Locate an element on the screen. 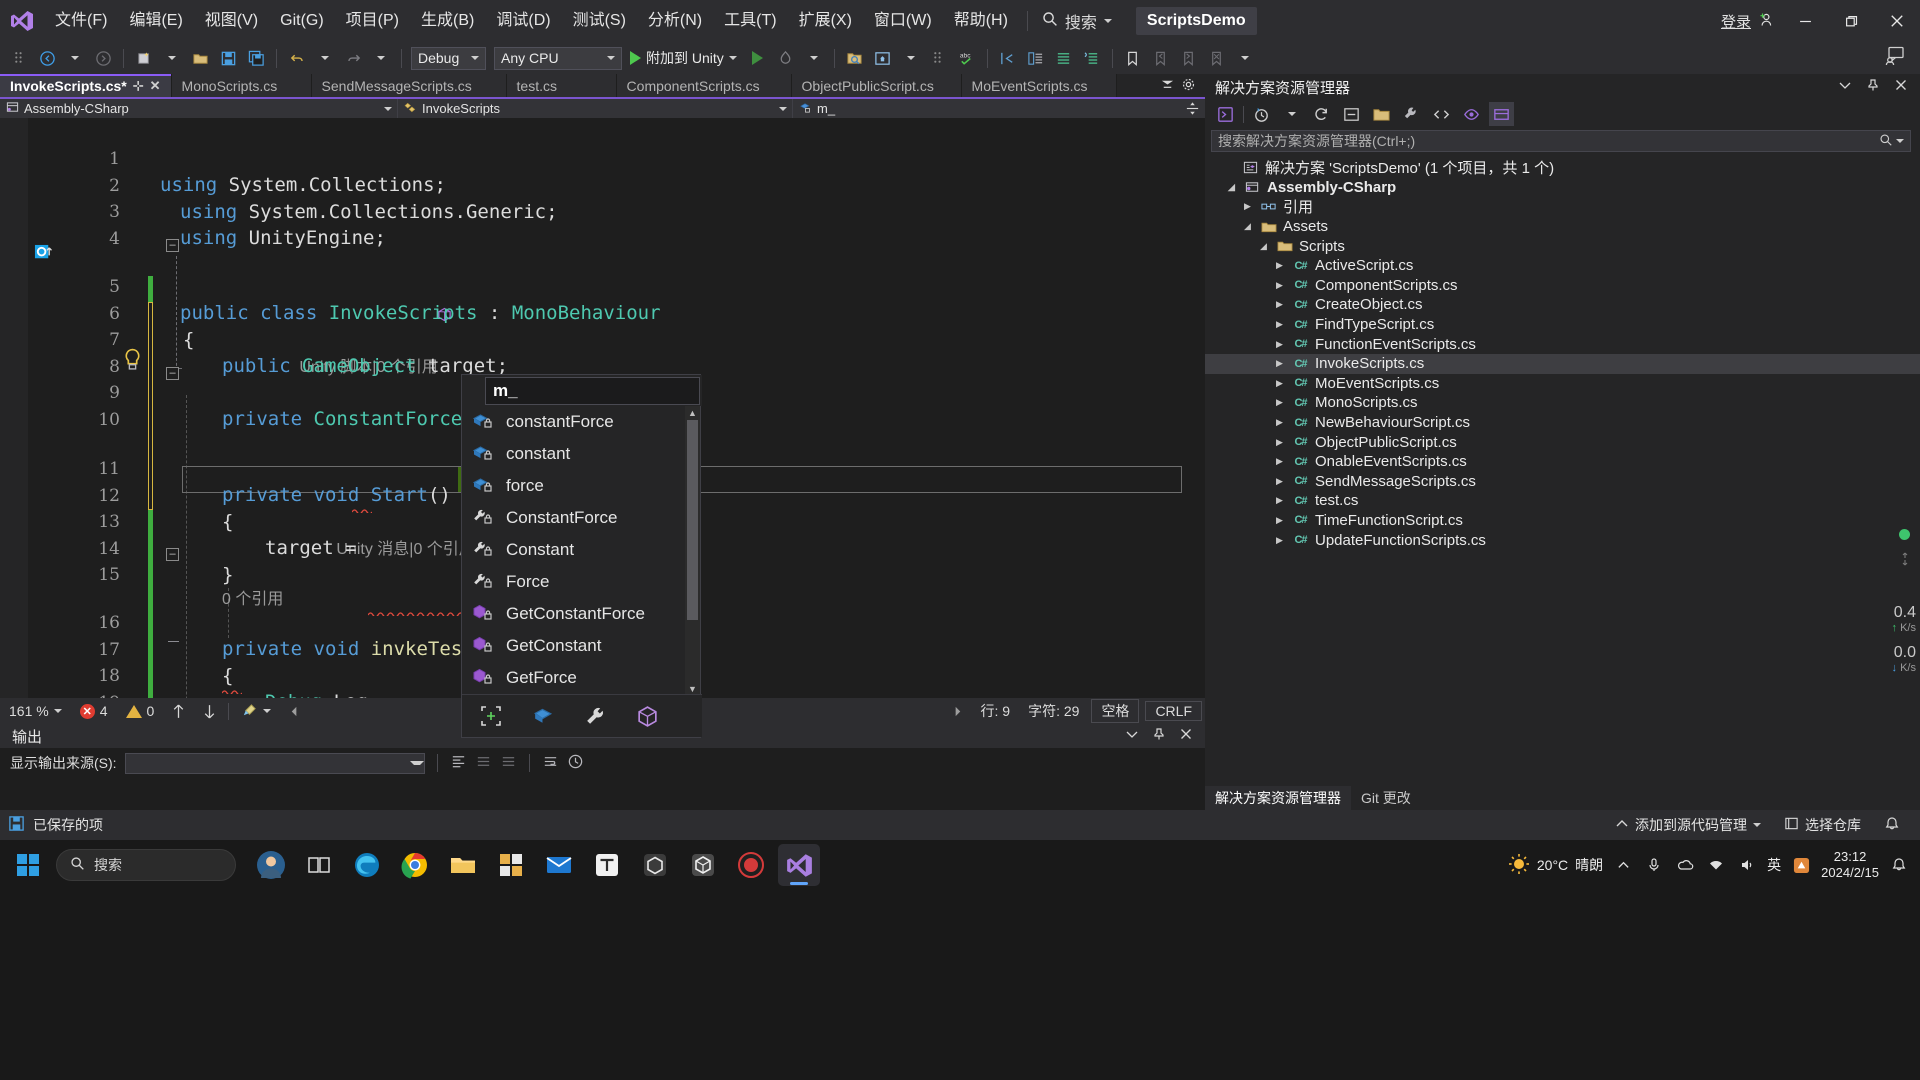 The image size is (1920, 1080). unity-hub-icon is located at coordinates (655, 865).